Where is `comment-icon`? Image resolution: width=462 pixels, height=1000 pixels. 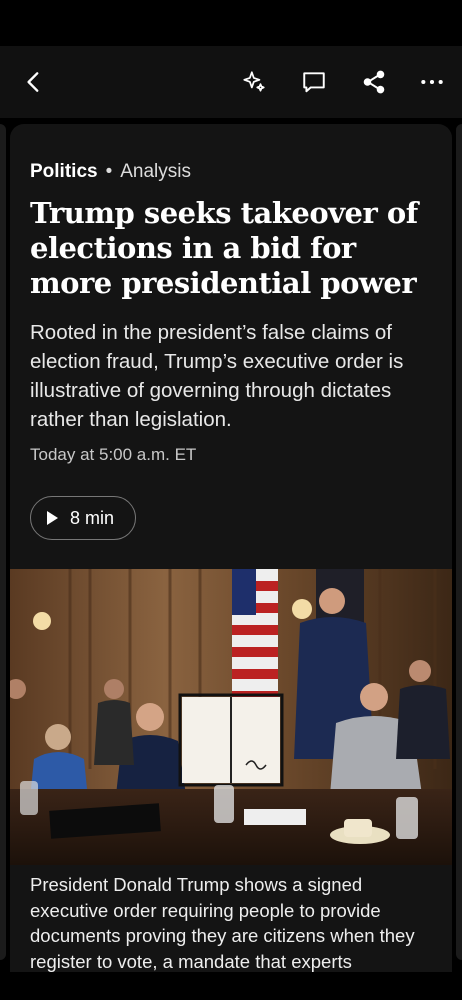
comment-icon is located at coordinates (314, 82).